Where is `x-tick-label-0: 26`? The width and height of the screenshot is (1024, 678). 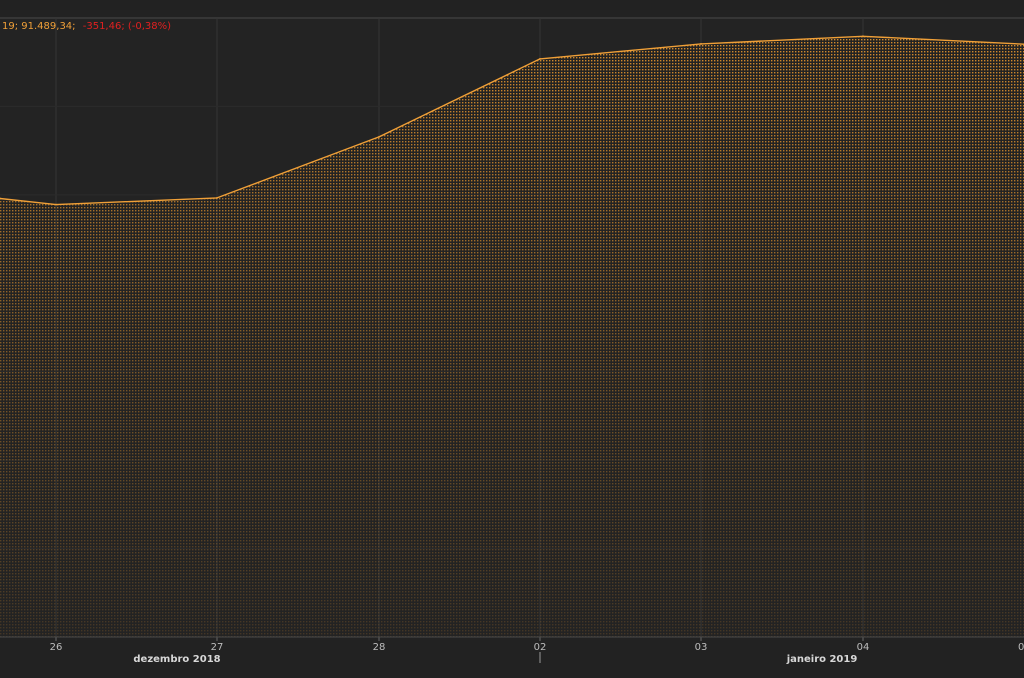 x-tick-label-0: 26 is located at coordinates (56, 647).